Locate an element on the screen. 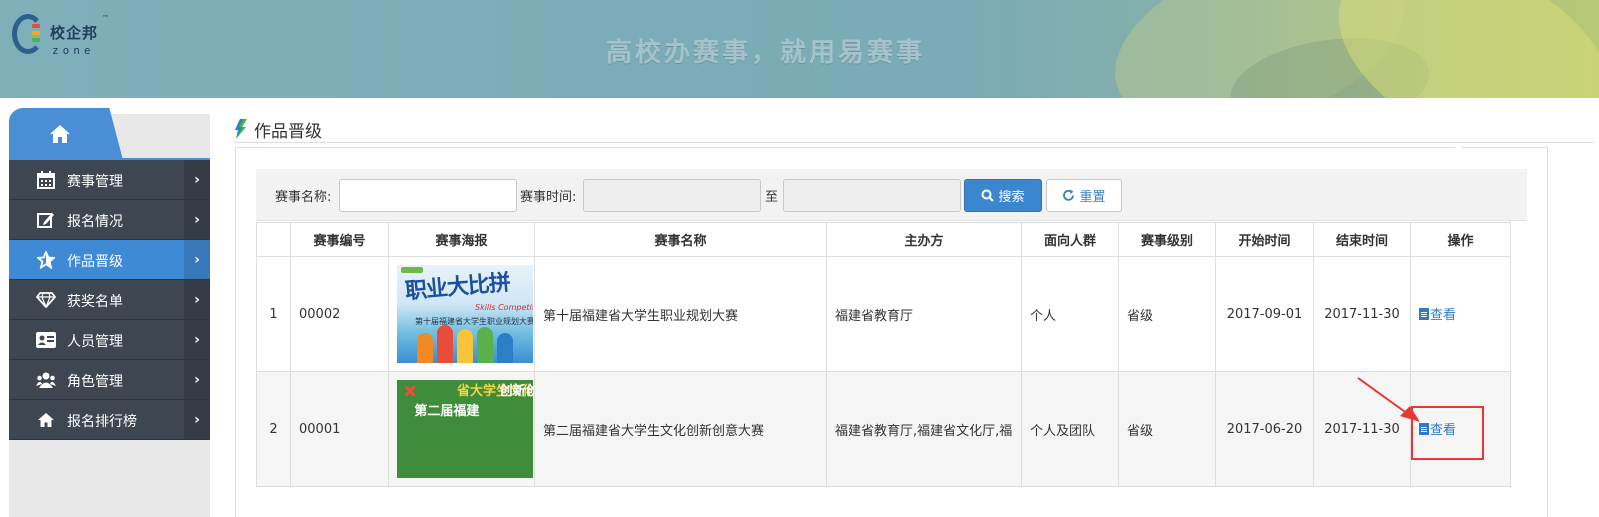  event-audience: 个人 is located at coordinates (1070, 314).